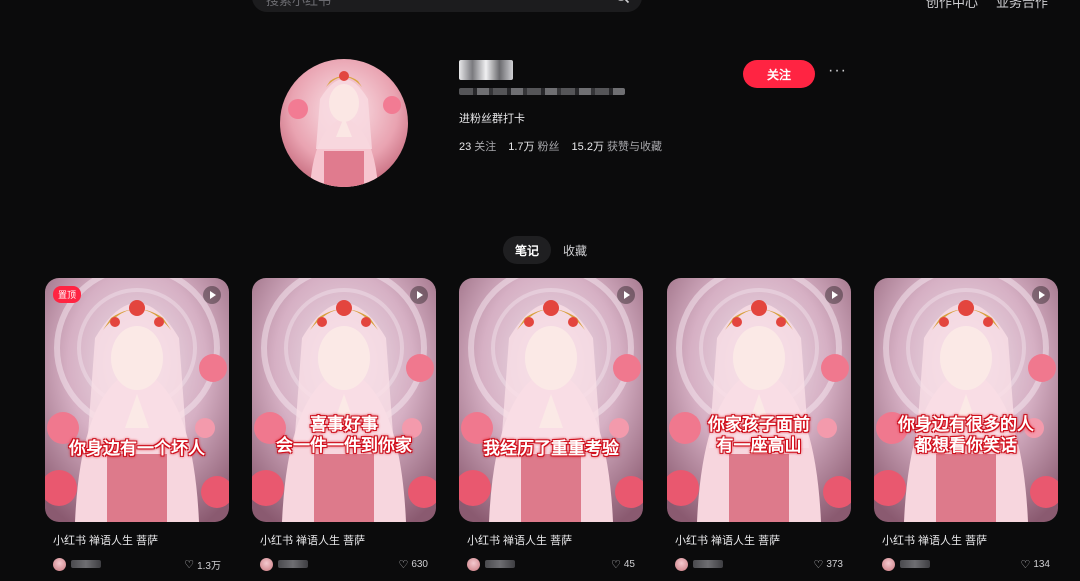 The image size is (1080, 581). I want to click on like-count: ♡ 373, so click(828, 564).